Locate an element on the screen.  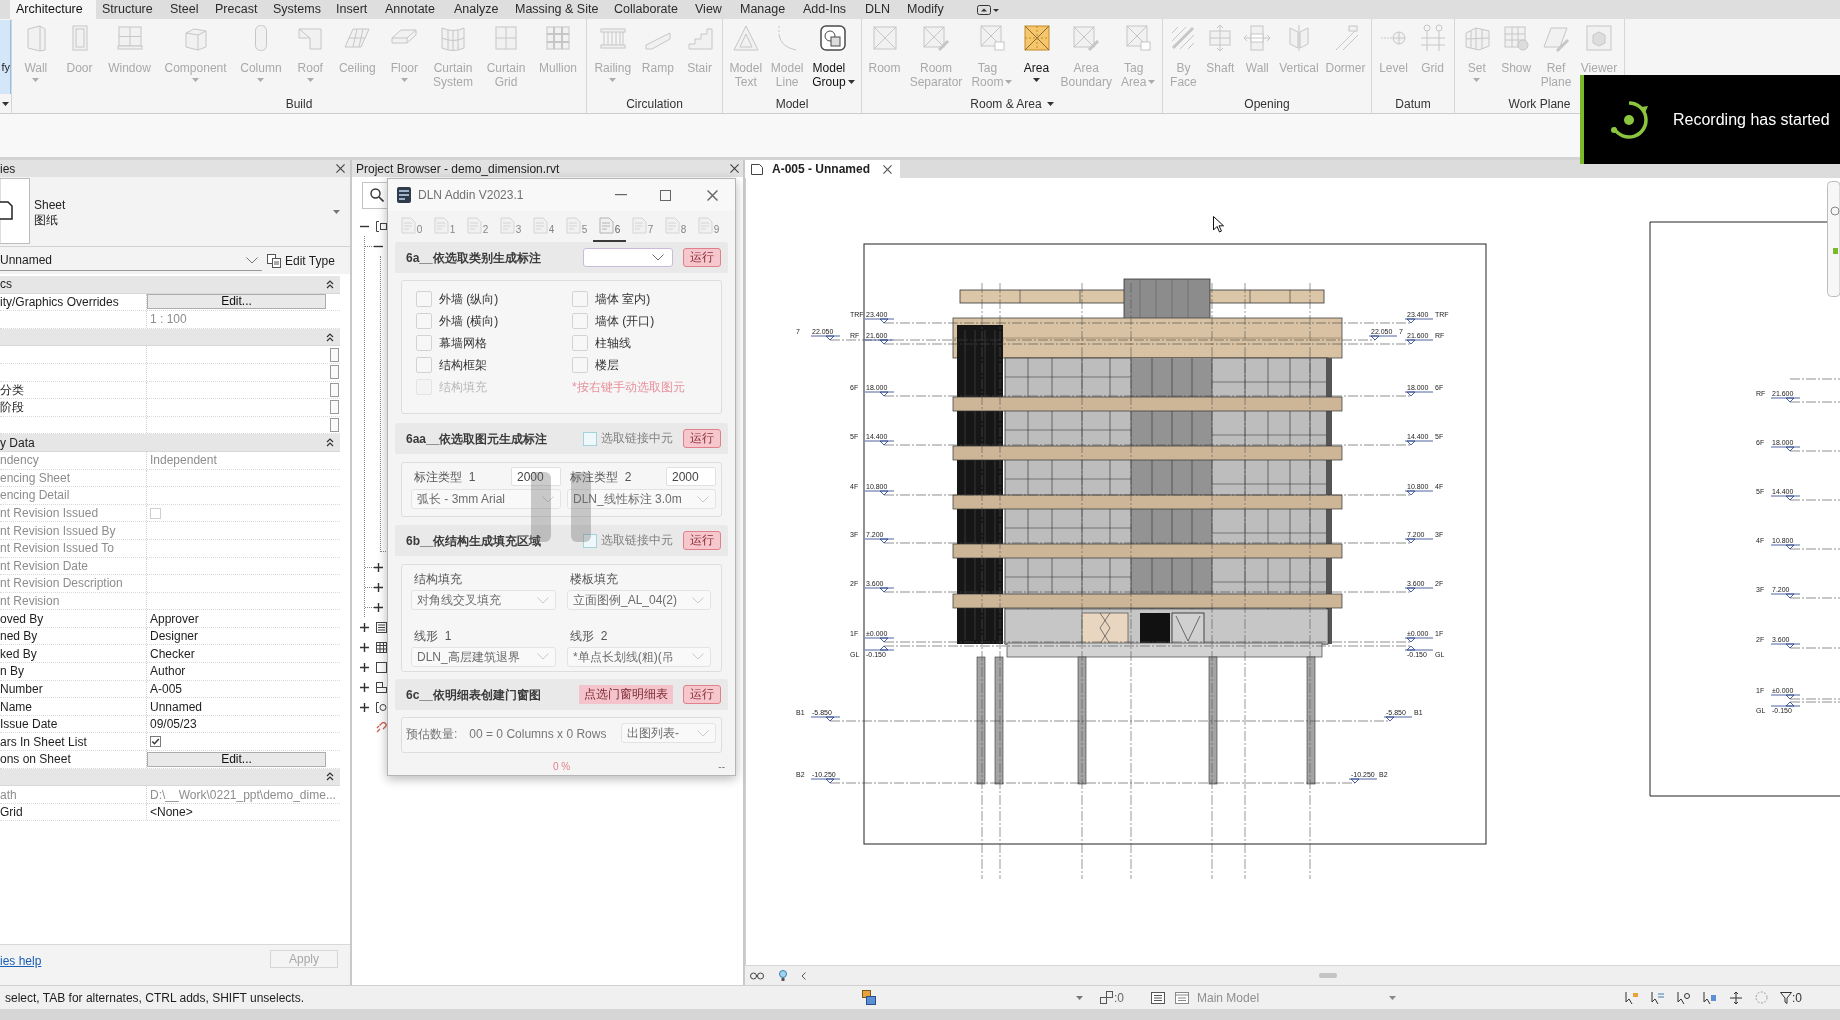
panel-label: Room & Area is located at coordinates (1012, 103).